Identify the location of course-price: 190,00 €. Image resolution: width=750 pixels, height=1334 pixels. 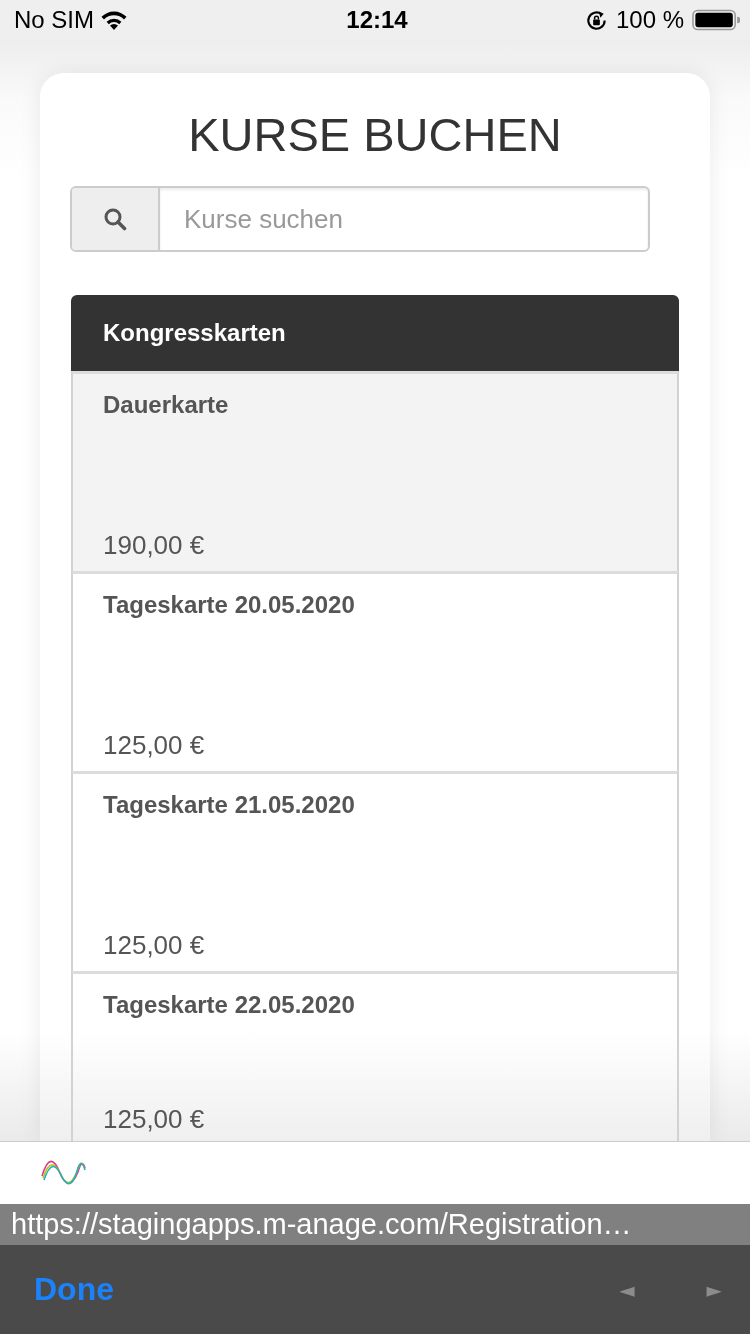
(154, 545).